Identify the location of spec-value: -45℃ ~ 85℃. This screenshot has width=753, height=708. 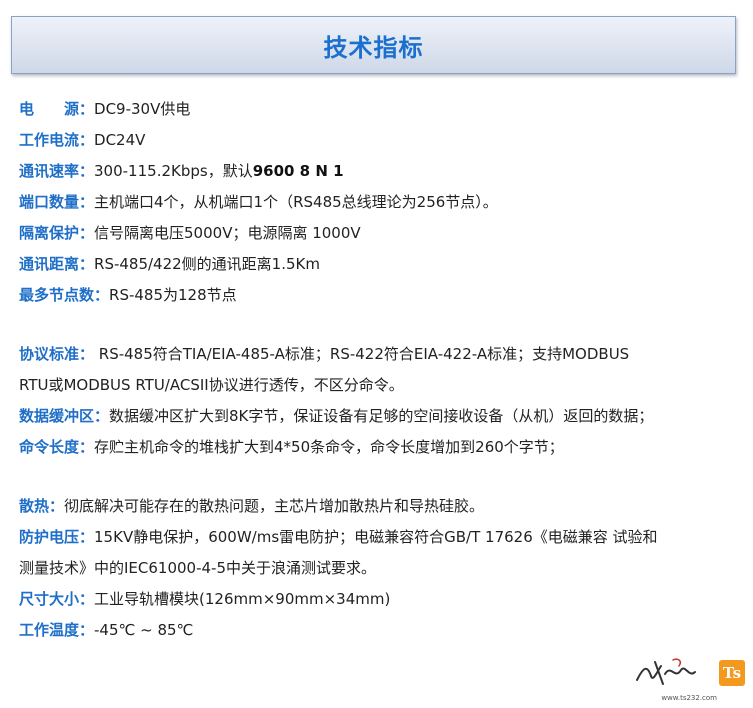
(144, 630).